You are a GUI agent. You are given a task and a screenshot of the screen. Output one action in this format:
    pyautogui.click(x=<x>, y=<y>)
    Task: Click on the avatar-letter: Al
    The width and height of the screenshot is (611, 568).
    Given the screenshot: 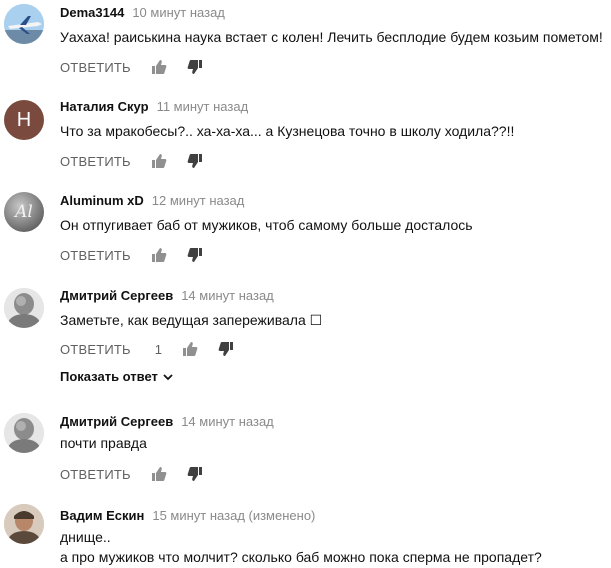 What is the action you would take?
    pyautogui.click(x=24, y=212)
    